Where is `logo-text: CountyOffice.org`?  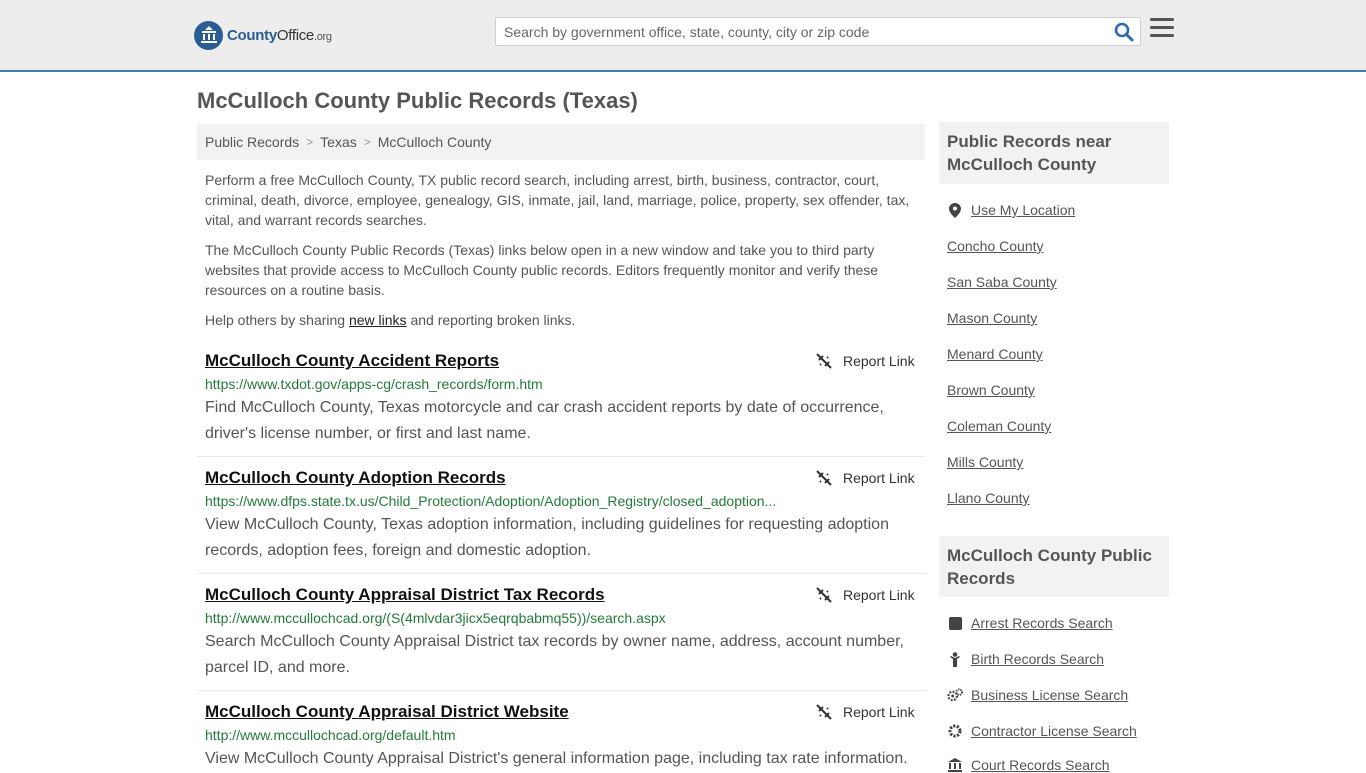
logo-text: CountyOffice.org is located at coordinates (279, 35).